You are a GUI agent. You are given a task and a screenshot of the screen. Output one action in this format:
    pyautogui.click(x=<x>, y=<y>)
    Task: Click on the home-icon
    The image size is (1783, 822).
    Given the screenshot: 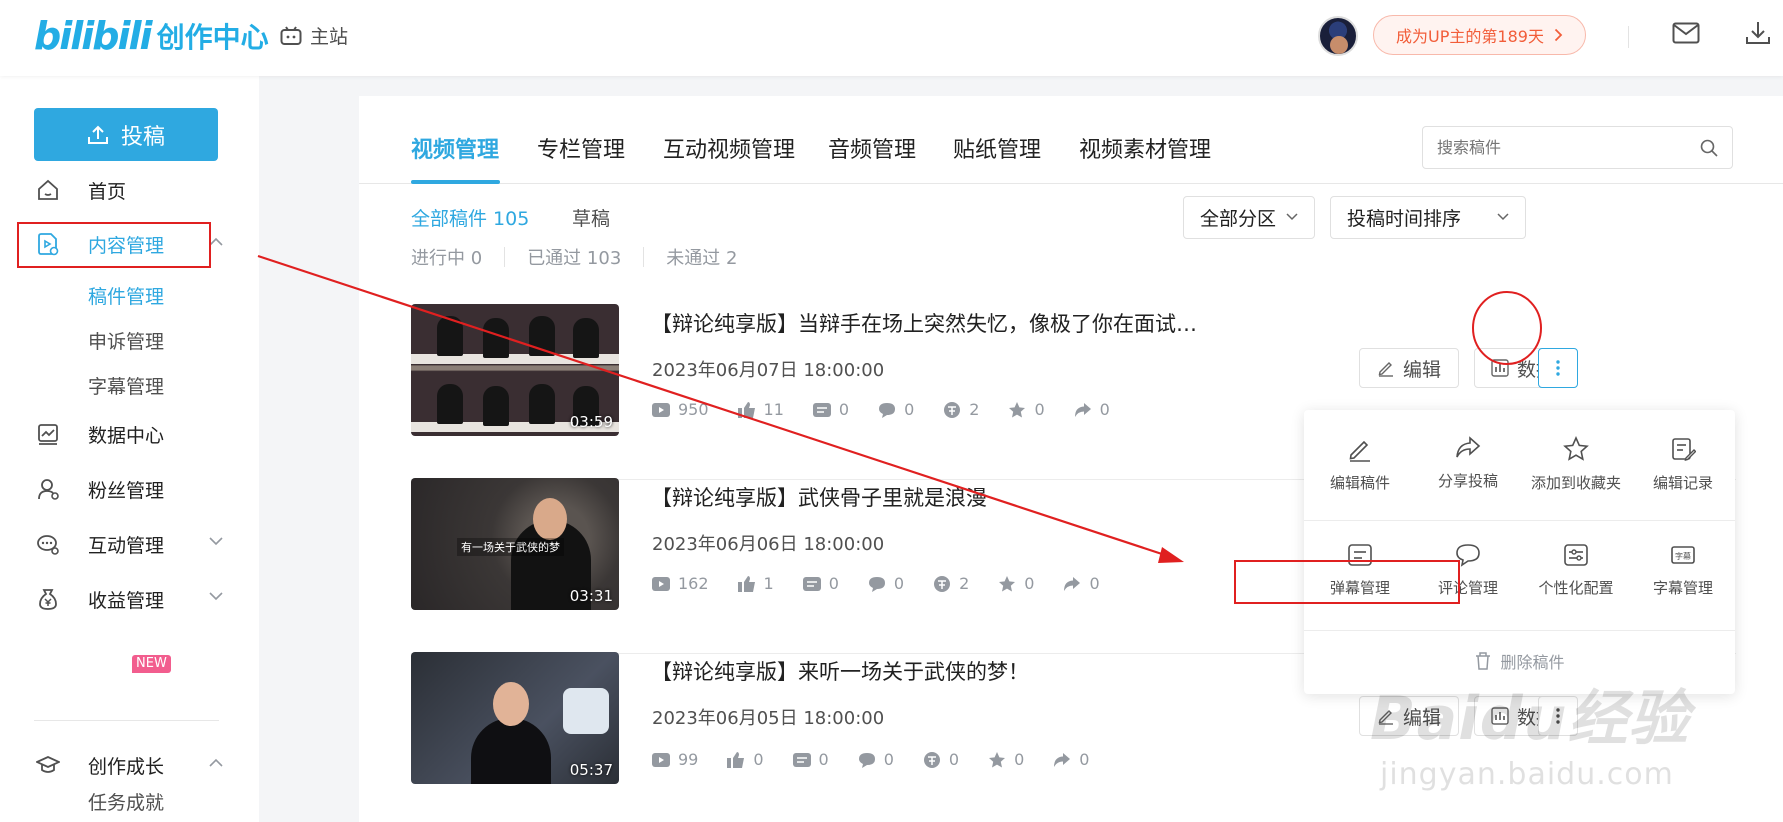 What is the action you would take?
    pyautogui.click(x=48, y=189)
    